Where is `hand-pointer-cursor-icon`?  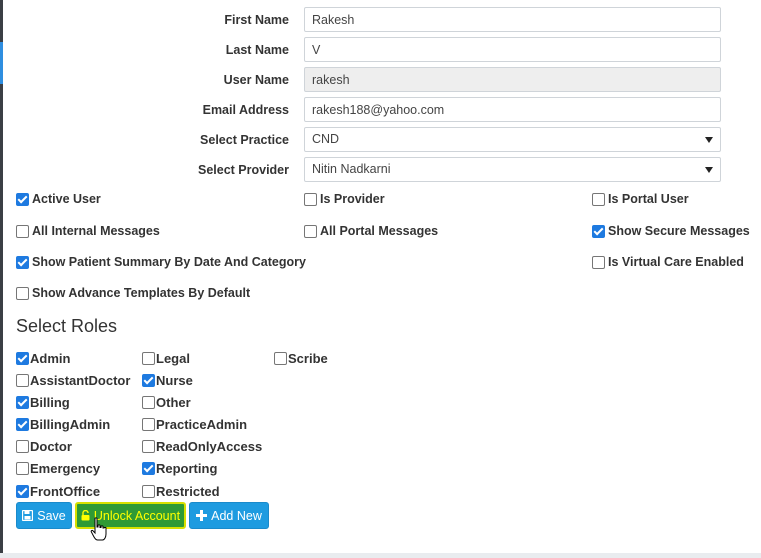
hand-pointer-cursor-icon is located at coordinates (99, 531).